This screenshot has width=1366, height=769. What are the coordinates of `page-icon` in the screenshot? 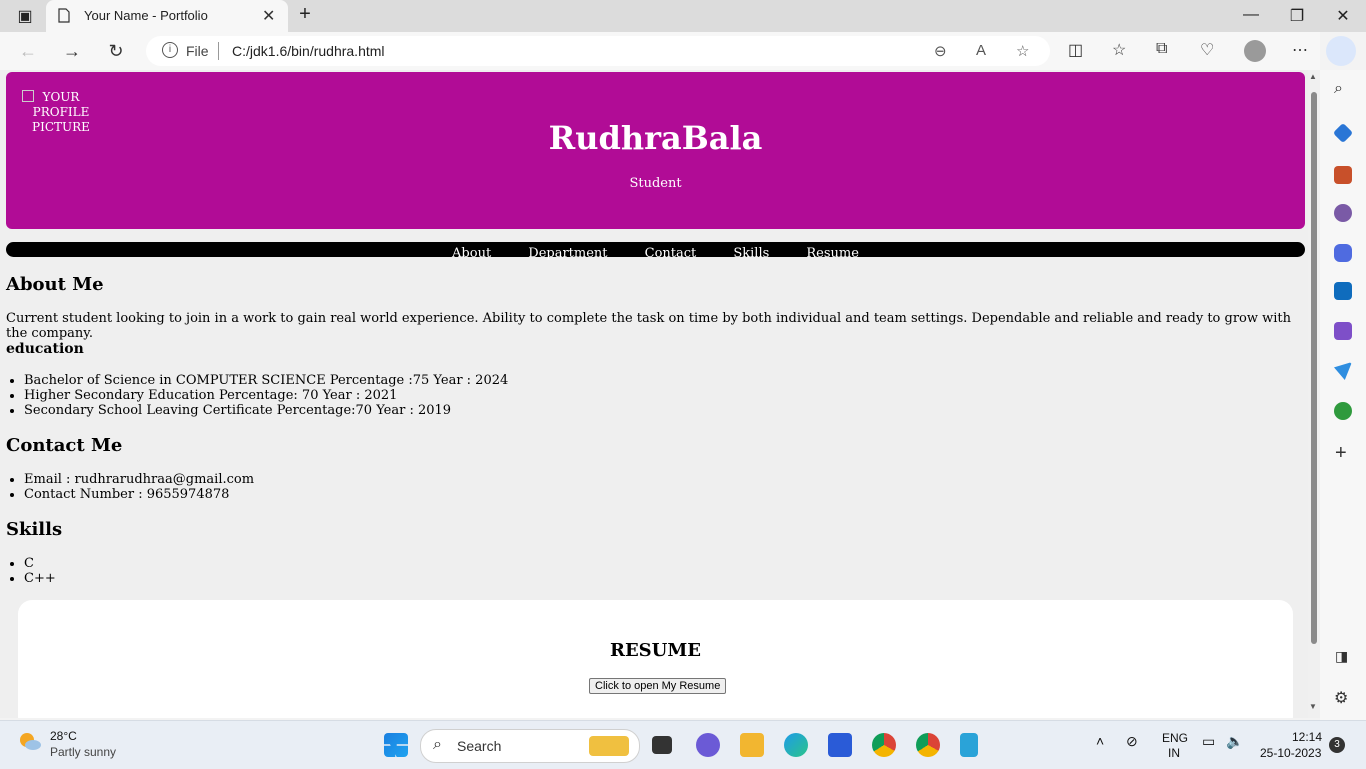 It's located at (64, 15).